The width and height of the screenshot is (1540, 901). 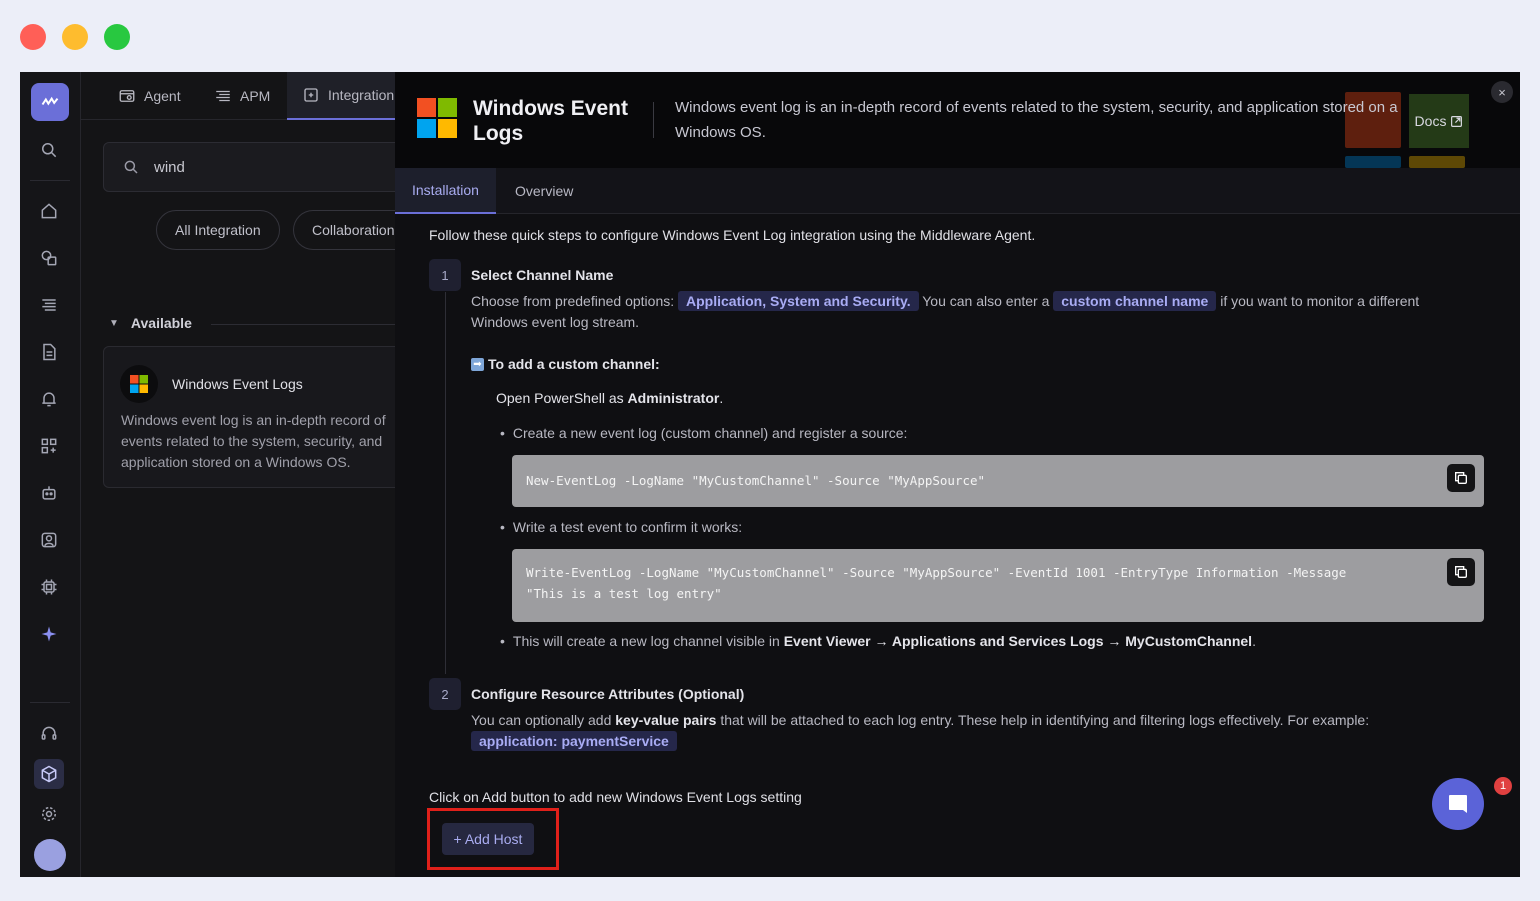 I want to click on tab-apm-label: APM, so click(x=255, y=96).